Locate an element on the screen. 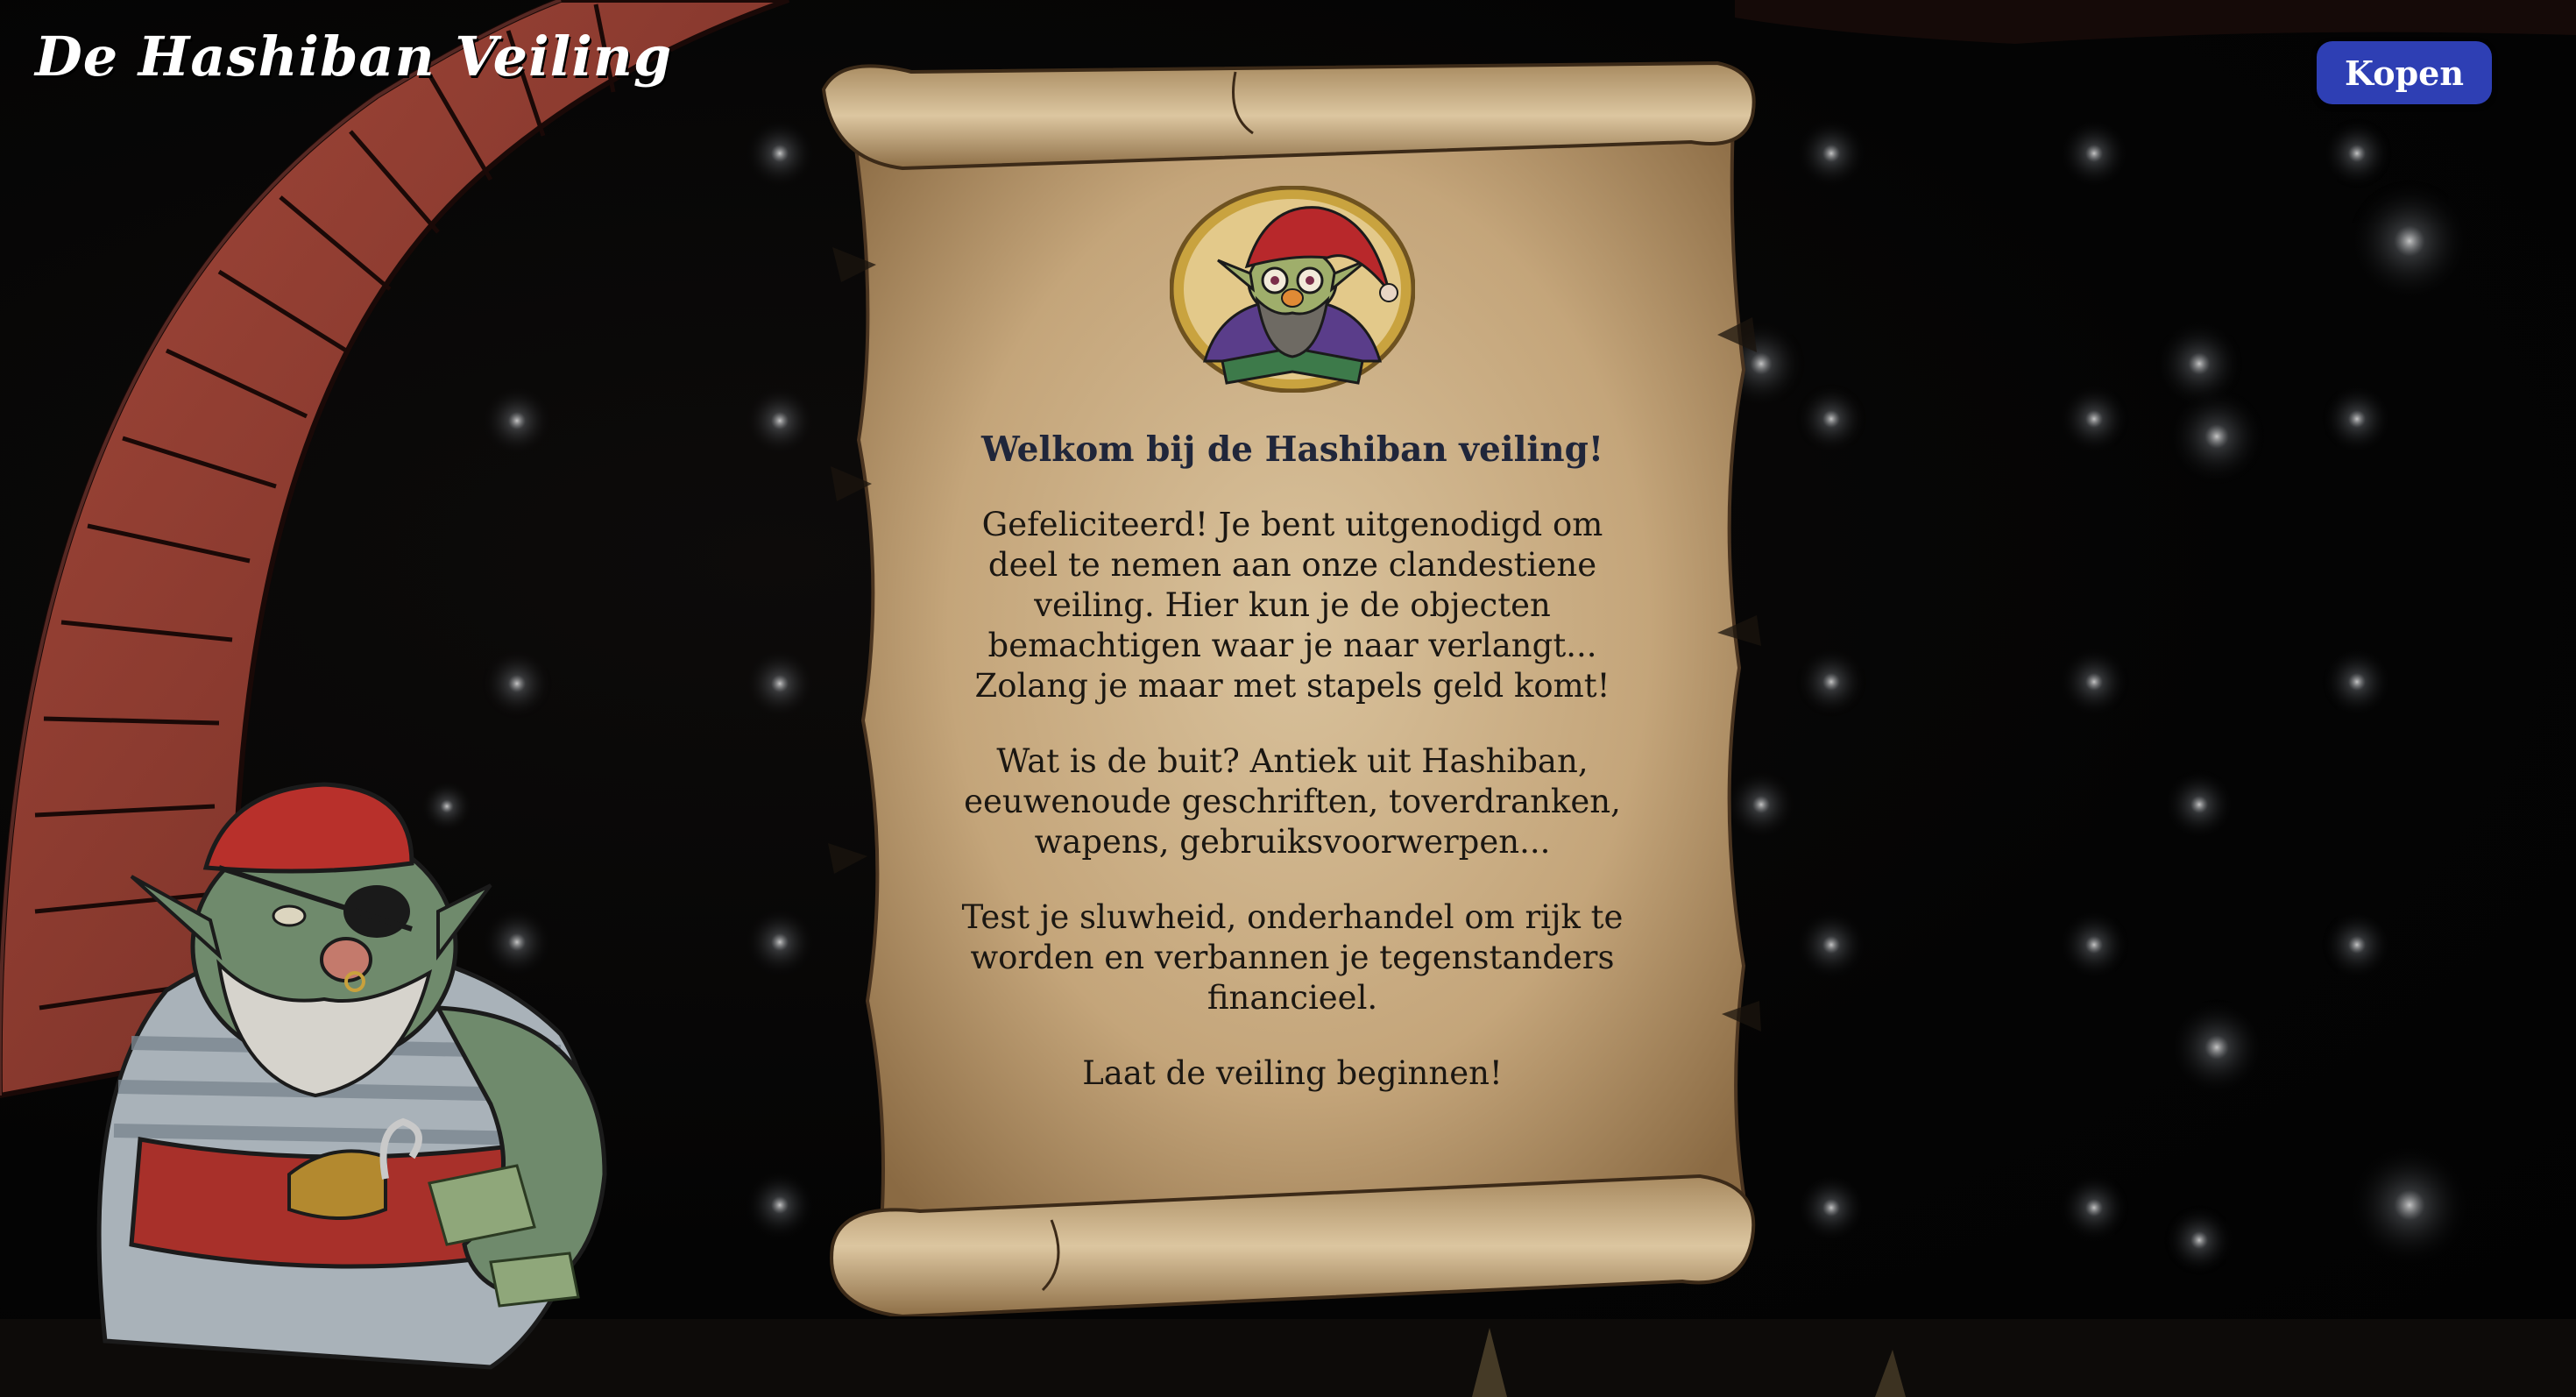 The height and width of the screenshot is (1397, 2576). gnome-avatar-icon is located at coordinates (1292, 289).